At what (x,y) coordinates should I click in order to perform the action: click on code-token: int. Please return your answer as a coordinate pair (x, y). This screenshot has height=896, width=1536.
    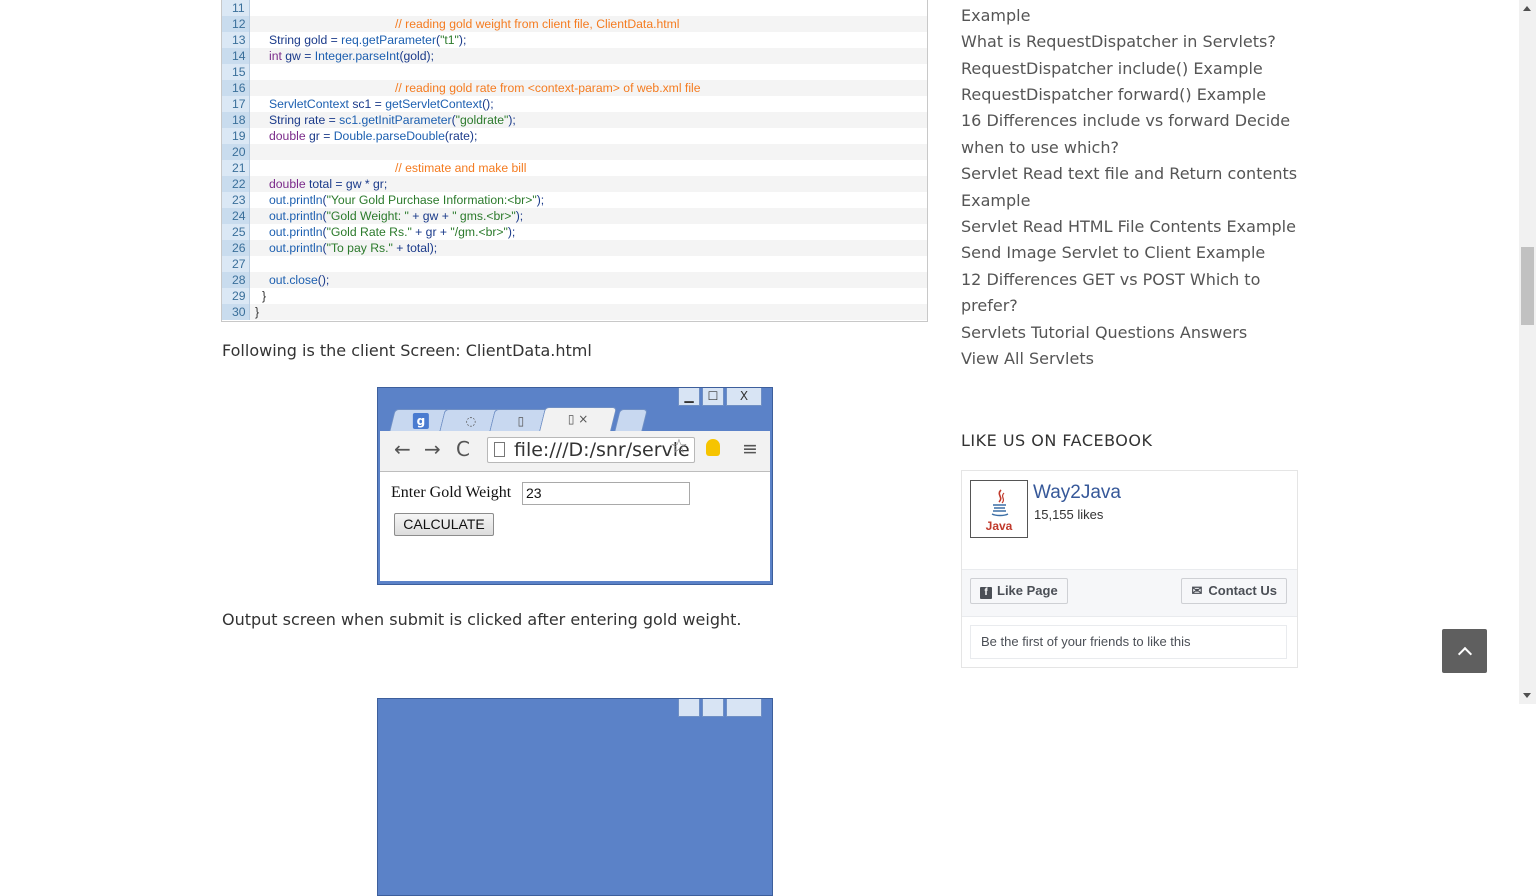
    Looking at the image, I should click on (275, 56).